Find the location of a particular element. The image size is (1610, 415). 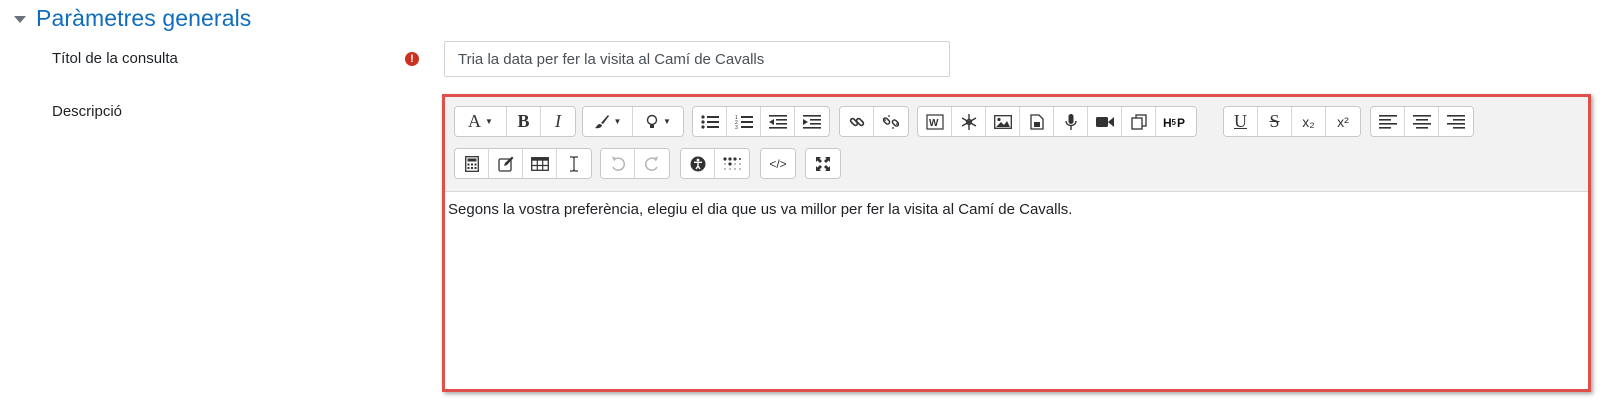

paint-brush-icon is located at coordinates (601, 121).